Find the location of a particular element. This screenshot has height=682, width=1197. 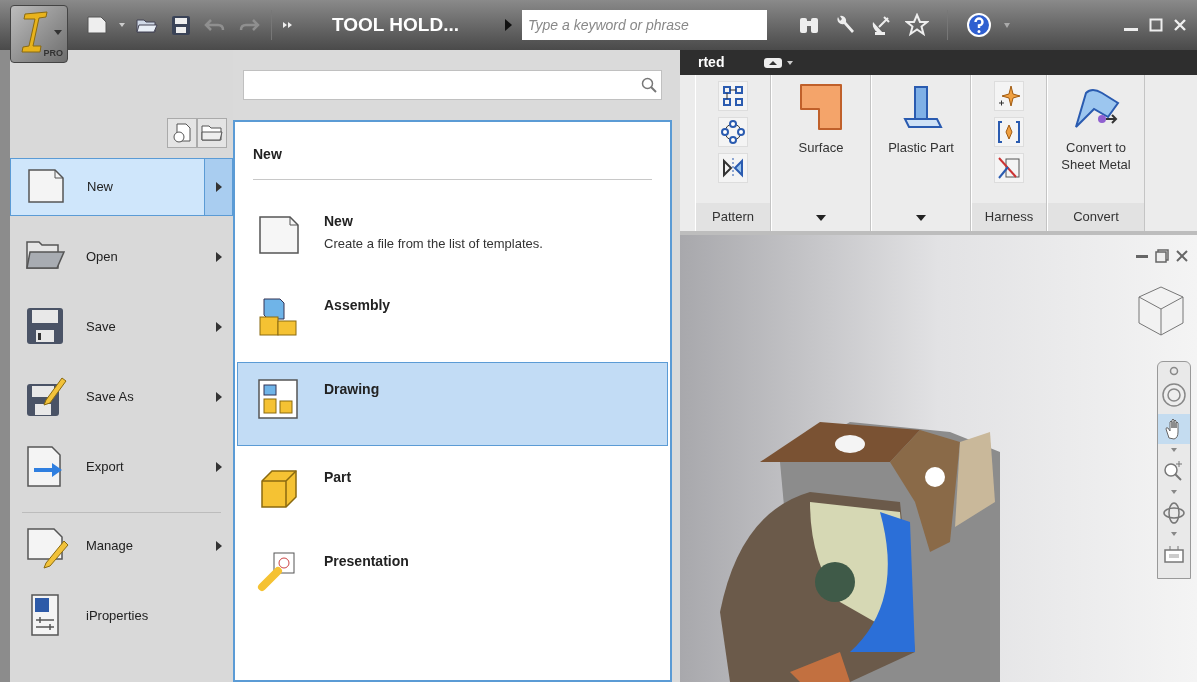

expand-arrow-icon is located at coordinates (509, 25).